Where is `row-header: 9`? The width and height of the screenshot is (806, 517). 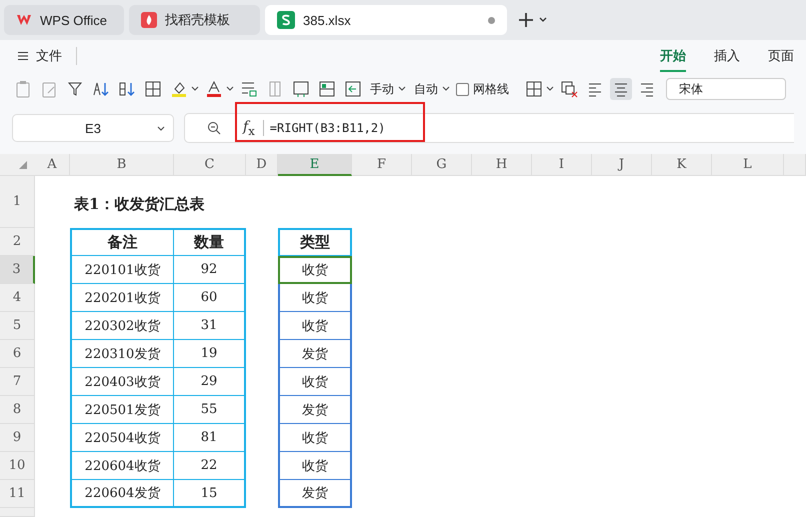
row-header: 9 is located at coordinates (17, 438).